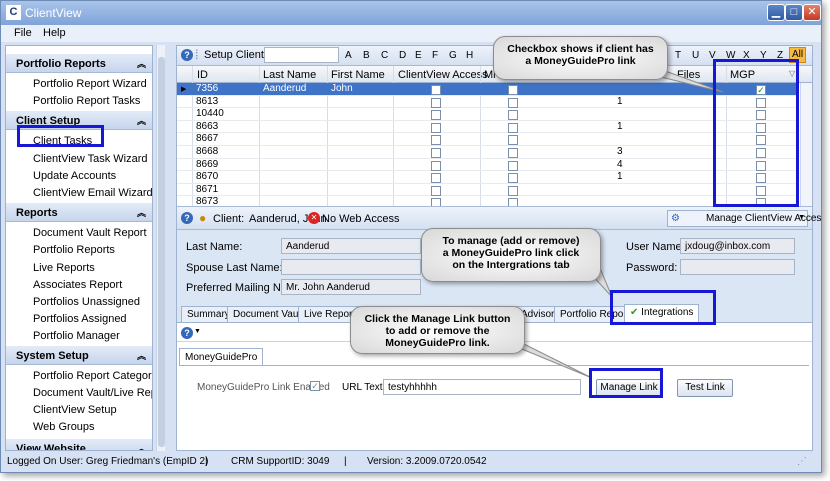  I want to click on col-first-name: First Name, so click(358, 75).